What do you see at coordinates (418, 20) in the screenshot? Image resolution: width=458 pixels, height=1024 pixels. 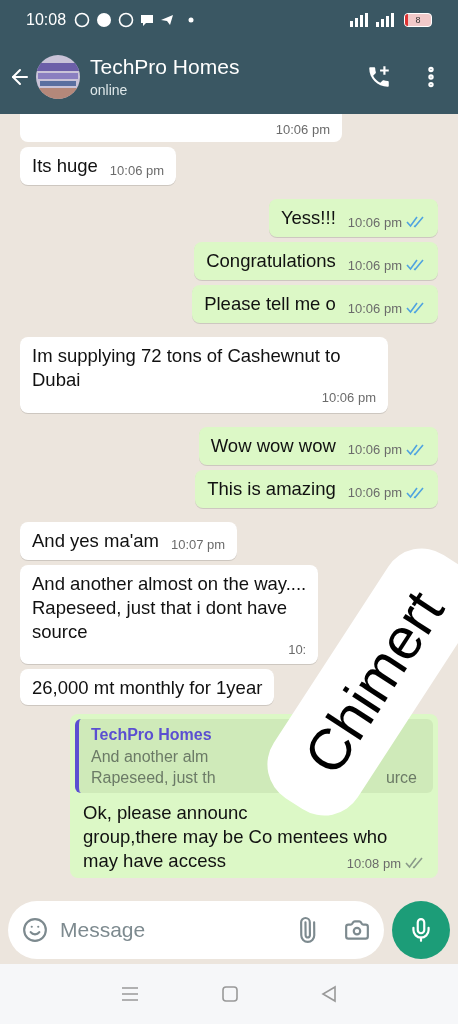 I see `battery-indicator: 8` at bounding box center [418, 20].